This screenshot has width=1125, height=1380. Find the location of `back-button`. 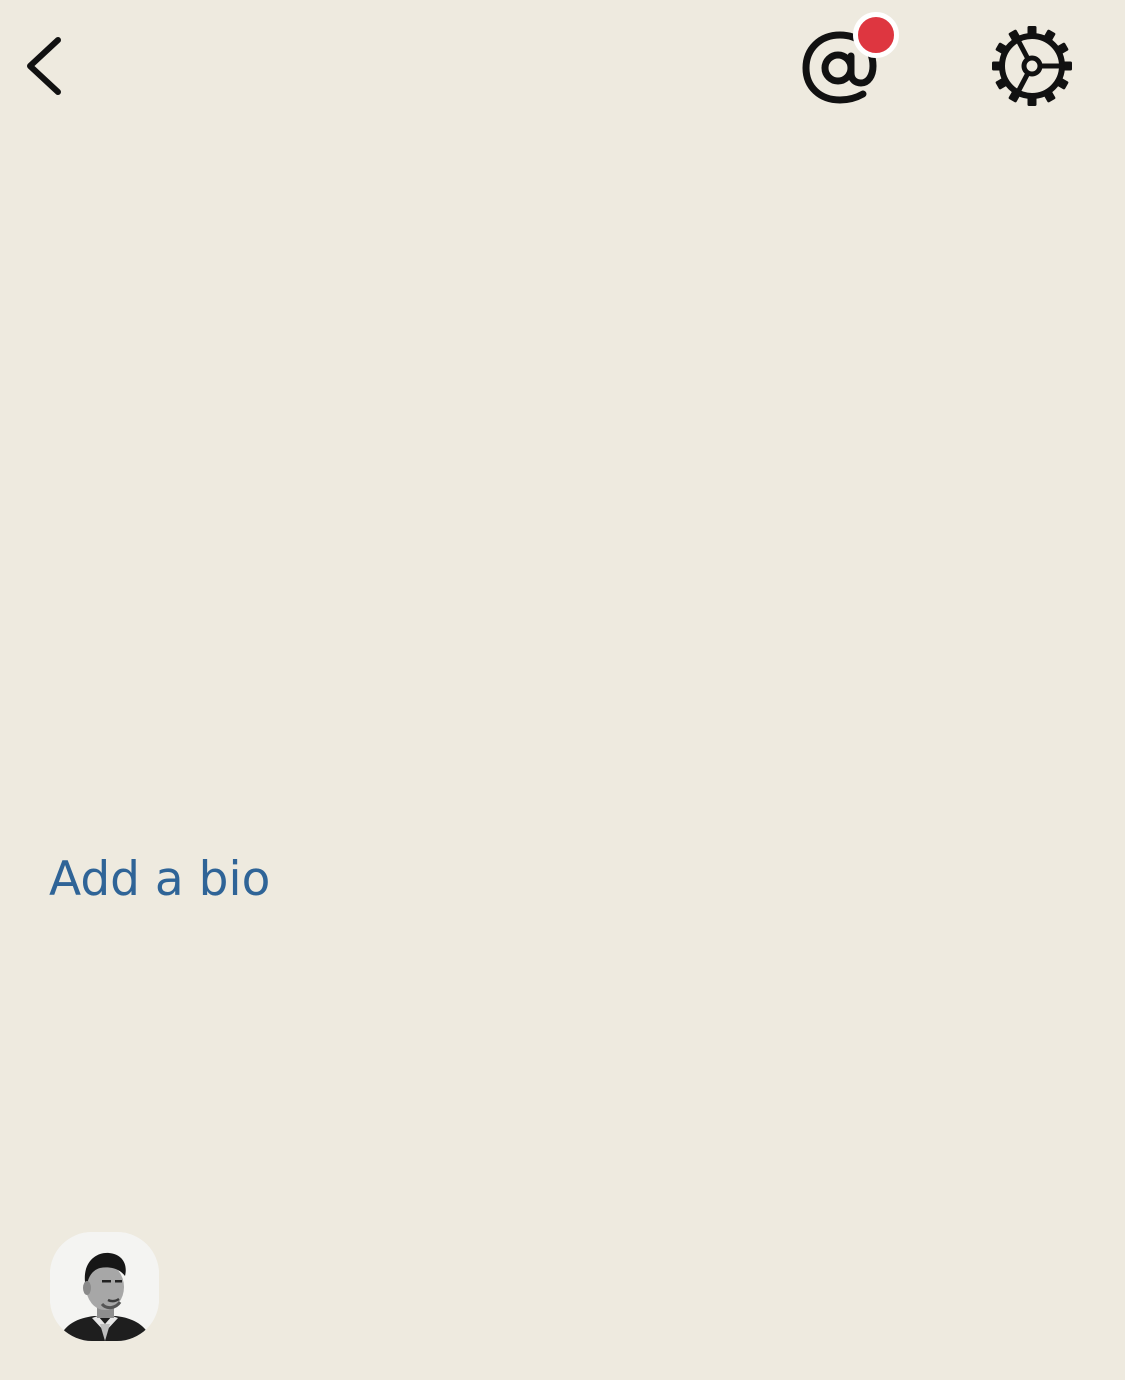

back-button is located at coordinates (44, 66).